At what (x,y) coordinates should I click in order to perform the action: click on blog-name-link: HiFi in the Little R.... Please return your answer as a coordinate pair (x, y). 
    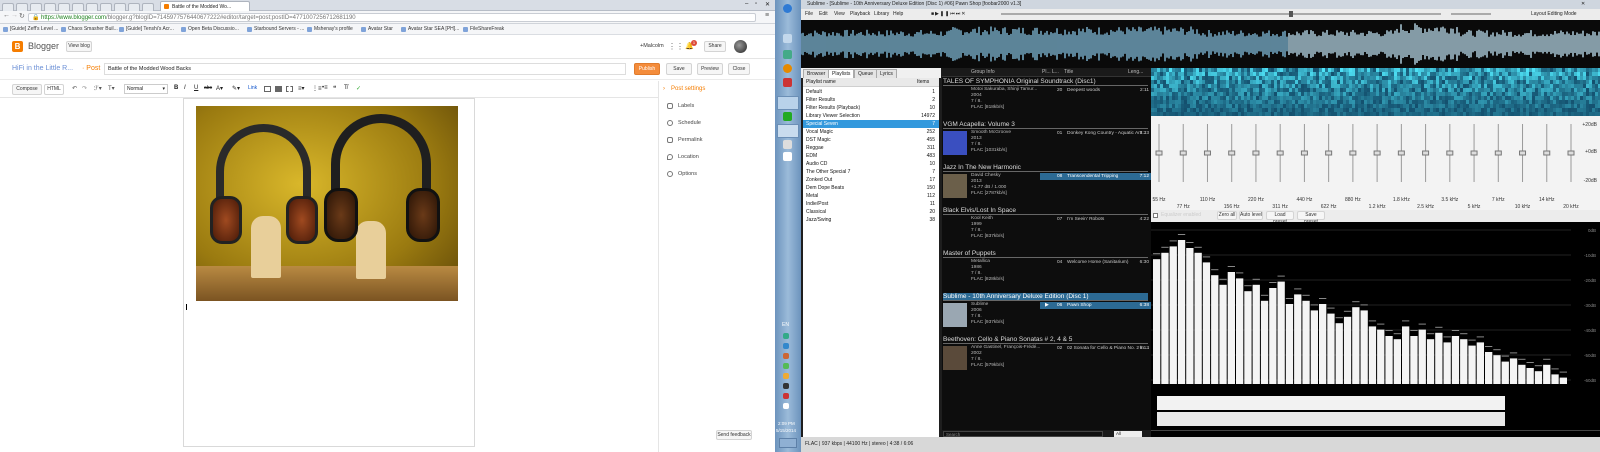
    Looking at the image, I should click on (42, 68).